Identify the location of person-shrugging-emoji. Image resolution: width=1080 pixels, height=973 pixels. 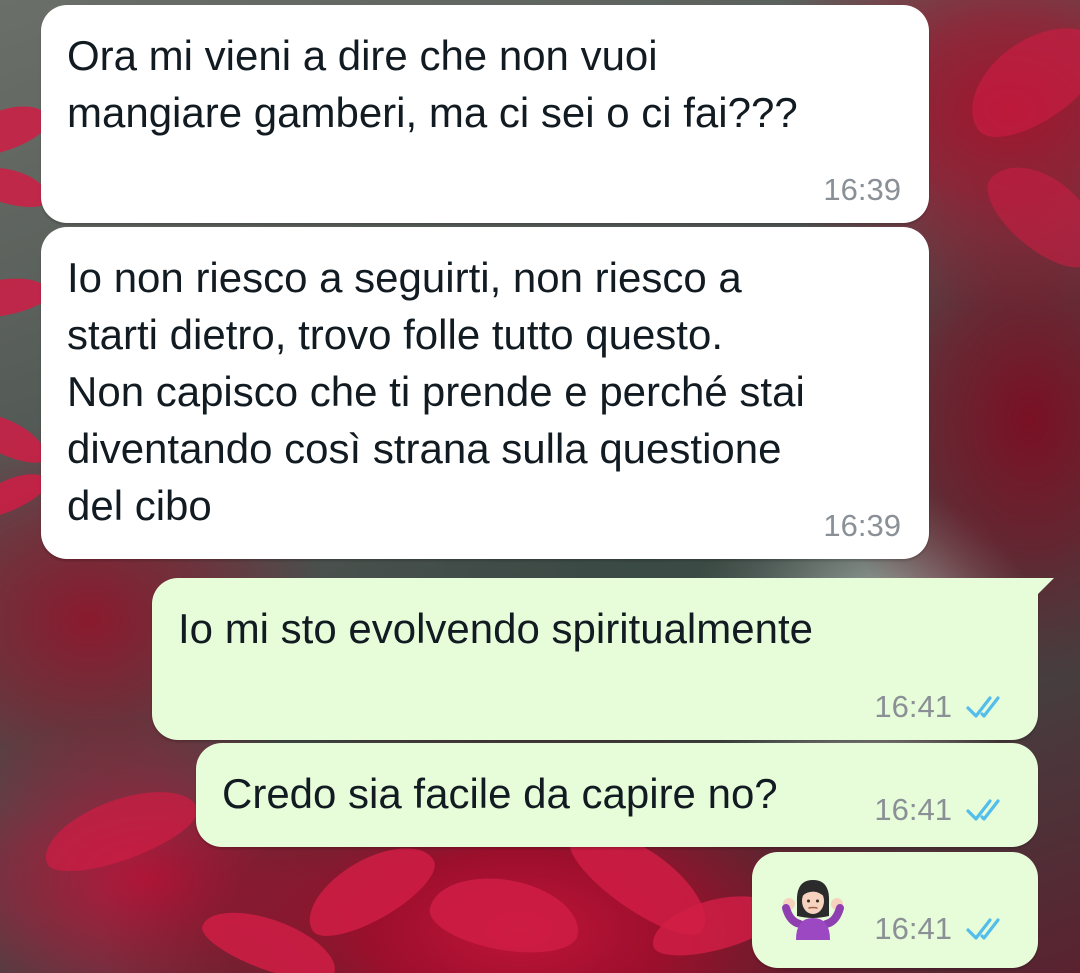
(813, 910).